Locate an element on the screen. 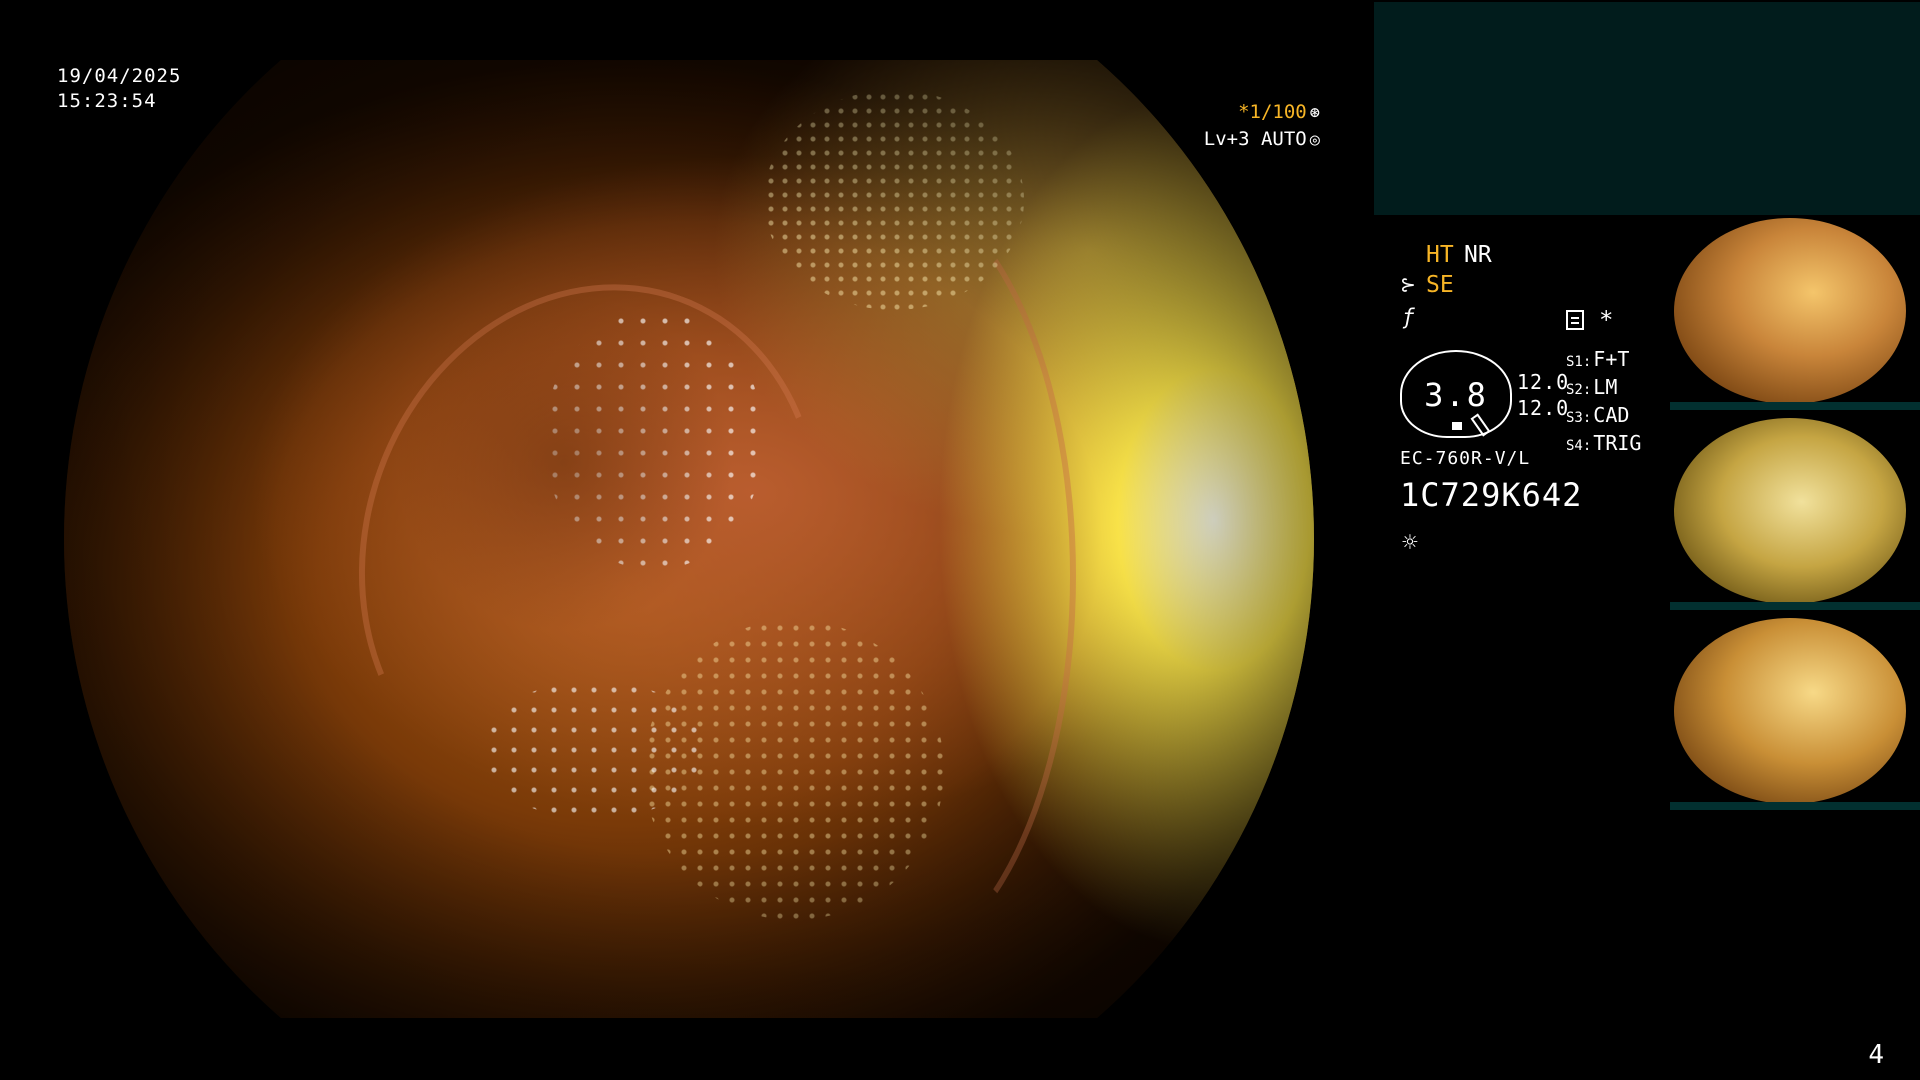 This screenshot has width=1920, height=1080. page-number: 4 is located at coordinates (1876, 1055).